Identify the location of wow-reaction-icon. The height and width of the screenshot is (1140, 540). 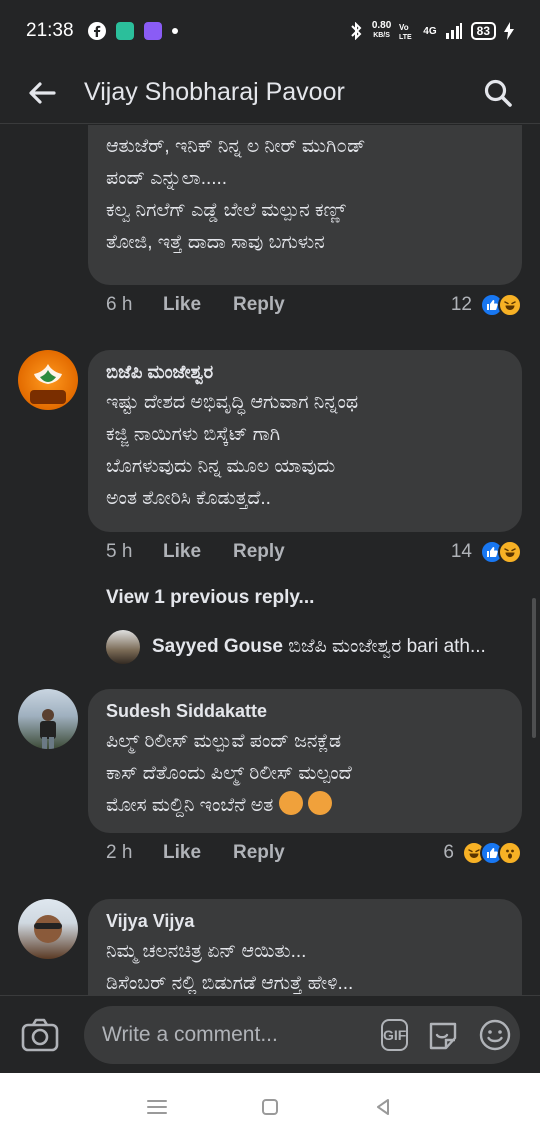
(510, 853).